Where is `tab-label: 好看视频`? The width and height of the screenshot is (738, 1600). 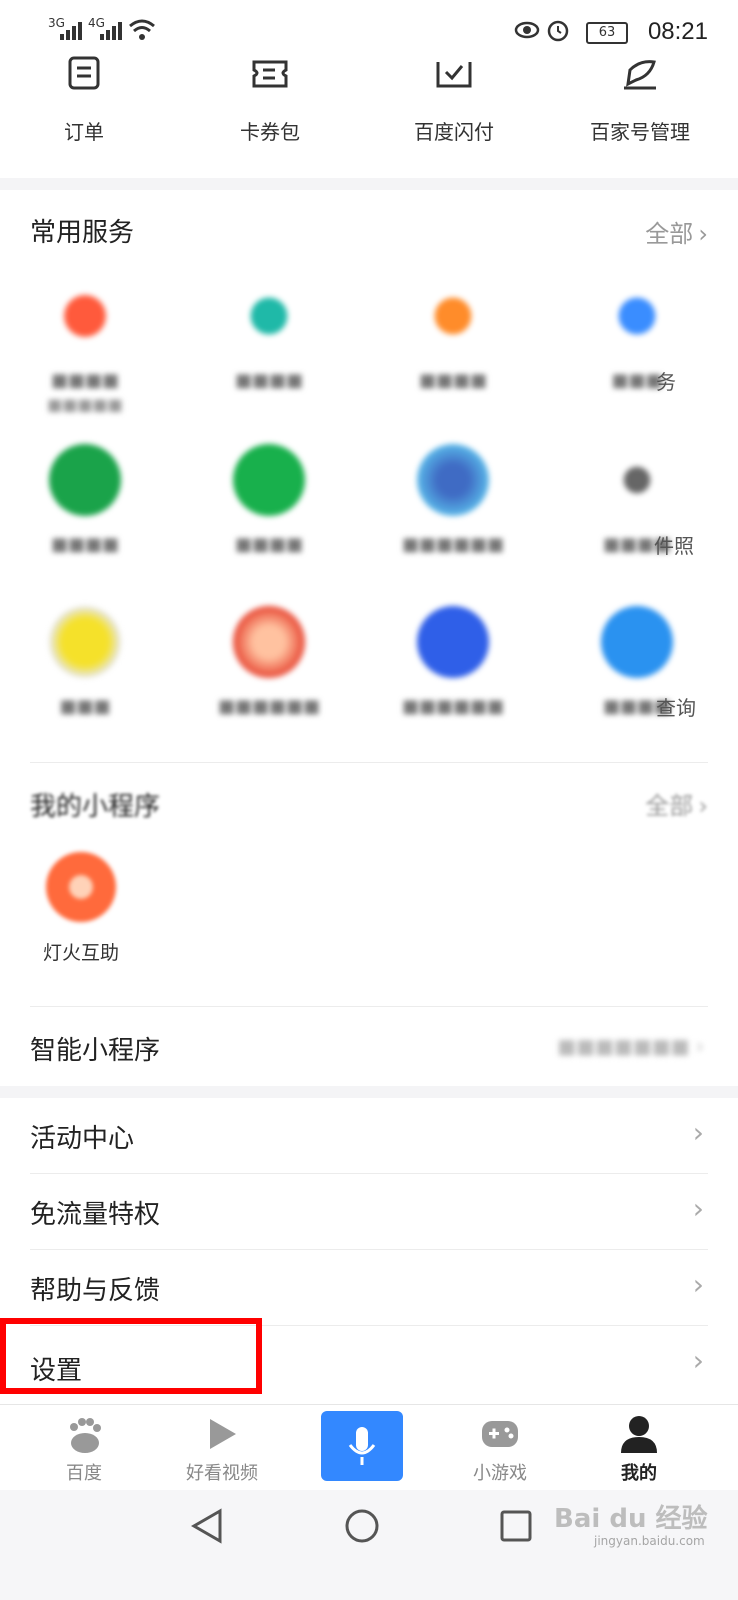 tab-label: 好看视频 is located at coordinates (222, 1473).